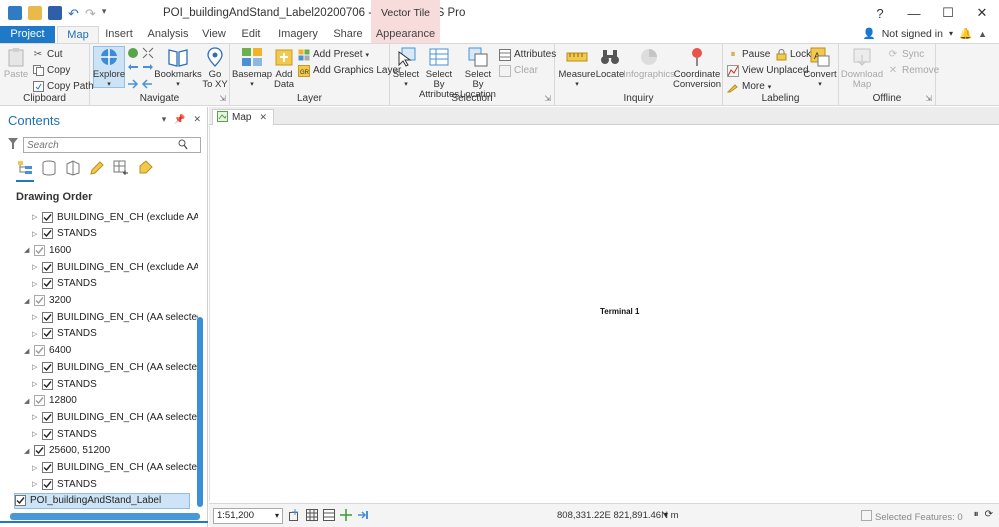  What do you see at coordinates (976, 514) in the screenshot?
I see `pause-drawing-icon: ⏸` at bounding box center [976, 514].